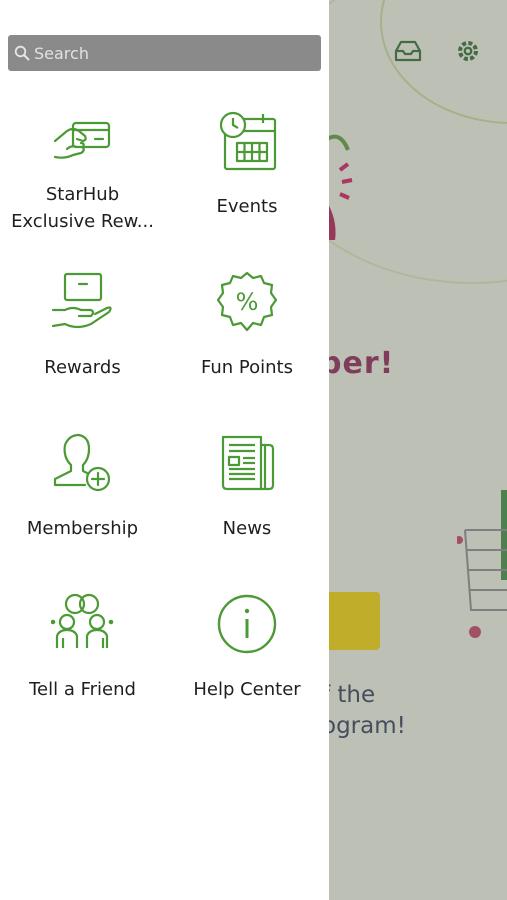  What do you see at coordinates (247, 367) in the screenshot?
I see `menu-item-label: Fun Points` at bounding box center [247, 367].